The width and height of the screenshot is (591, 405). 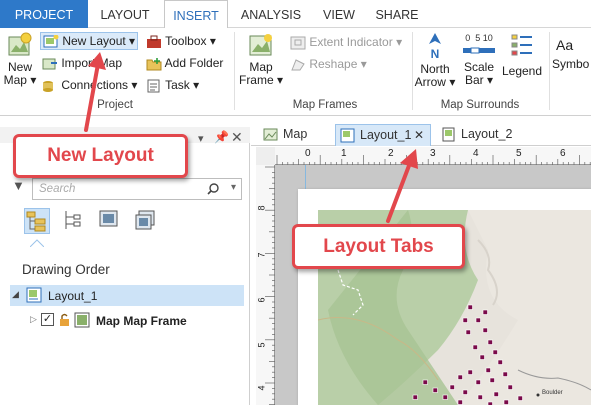 What do you see at coordinates (154, 41) in the screenshot?
I see `toolbox-icon` at bounding box center [154, 41].